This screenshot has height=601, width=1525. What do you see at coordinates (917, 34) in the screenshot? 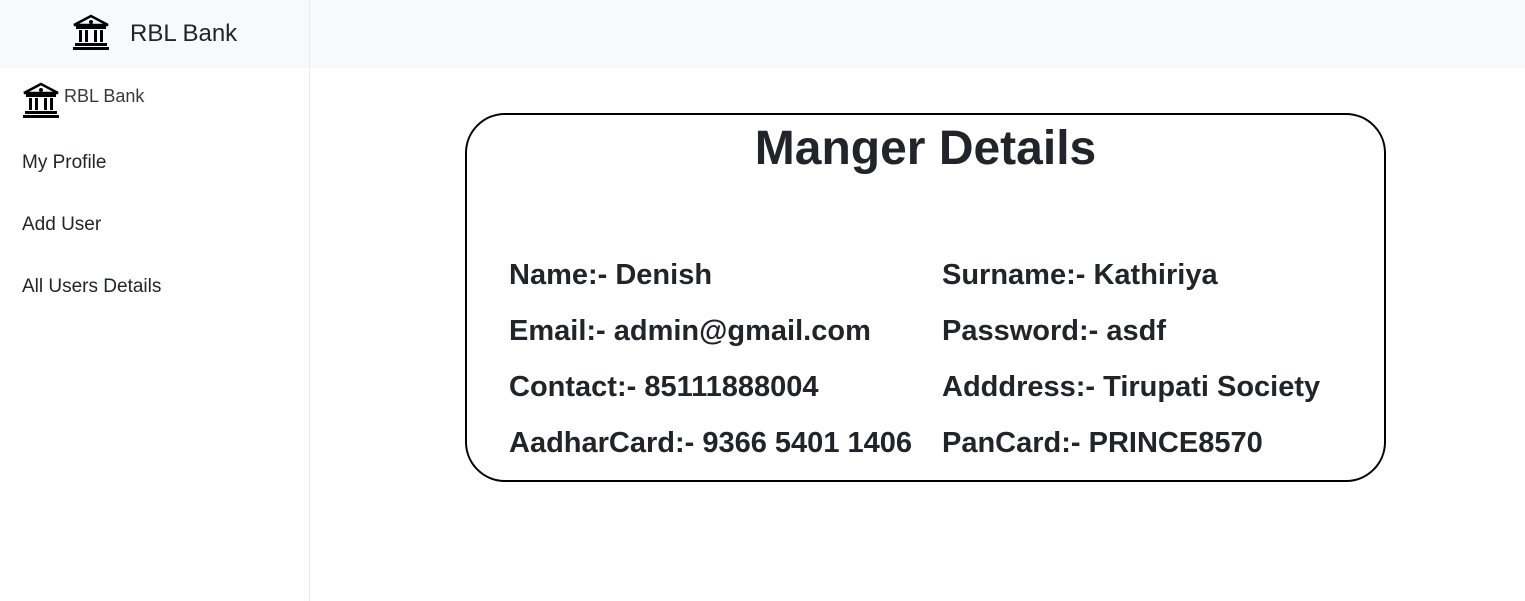
I see `top-bar` at bounding box center [917, 34].